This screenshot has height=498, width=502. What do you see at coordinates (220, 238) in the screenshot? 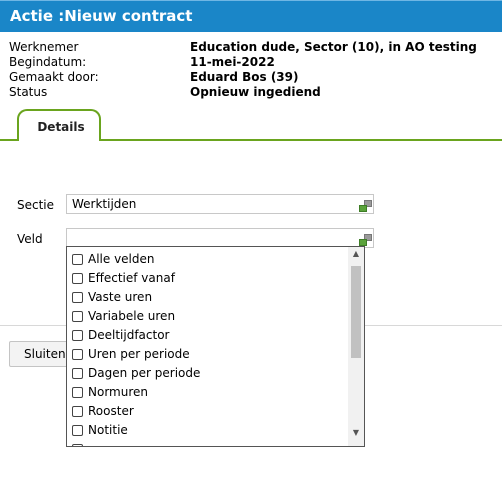
I see `veld-field` at bounding box center [220, 238].